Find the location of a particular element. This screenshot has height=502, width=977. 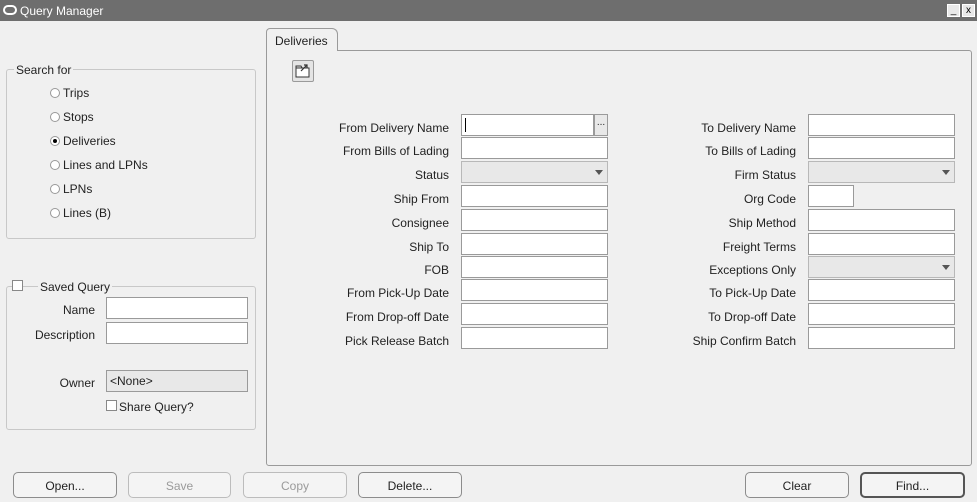

from-pick-up-date-input is located at coordinates (534, 290).